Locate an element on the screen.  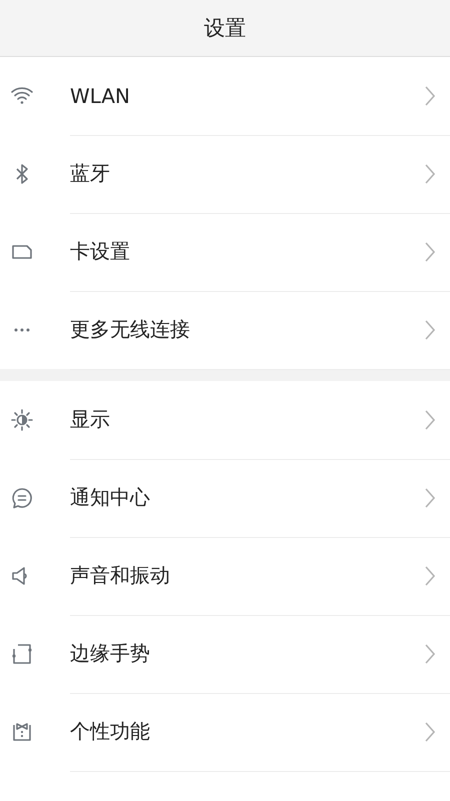
bow-tie-icon is located at coordinates (22, 732).